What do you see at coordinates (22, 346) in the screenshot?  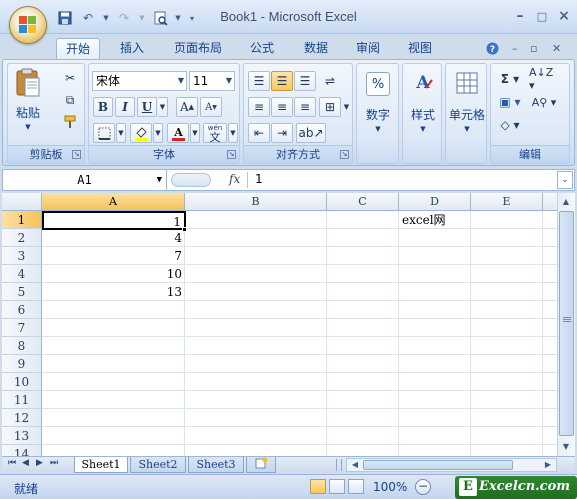 I see `row-header: 8` at bounding box center [22, 346].